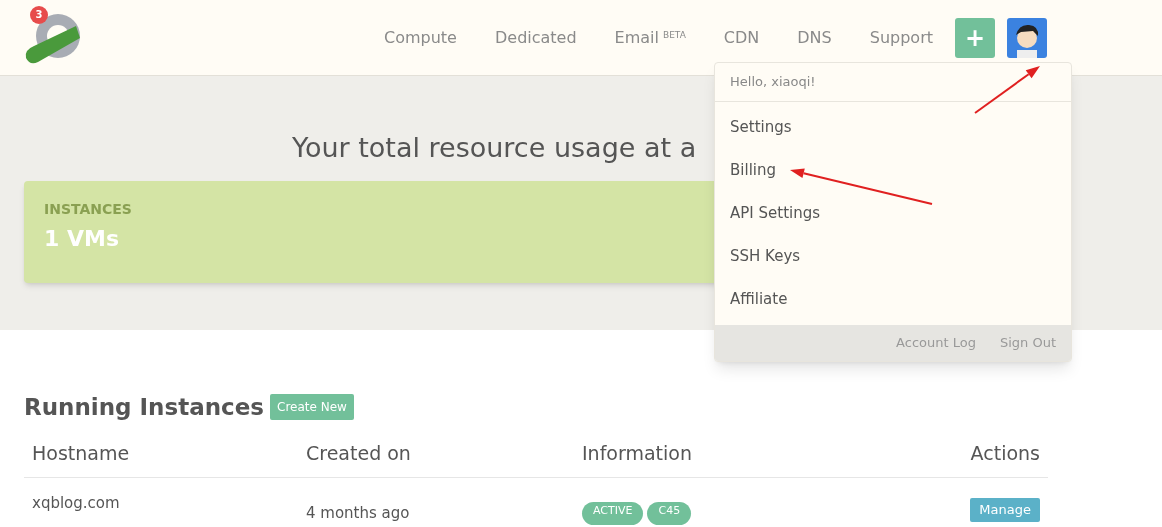  What do you see at coordinates (901, 37) in the screenshot?
I see `nav-link: Support` at bounding box center [901, 37].